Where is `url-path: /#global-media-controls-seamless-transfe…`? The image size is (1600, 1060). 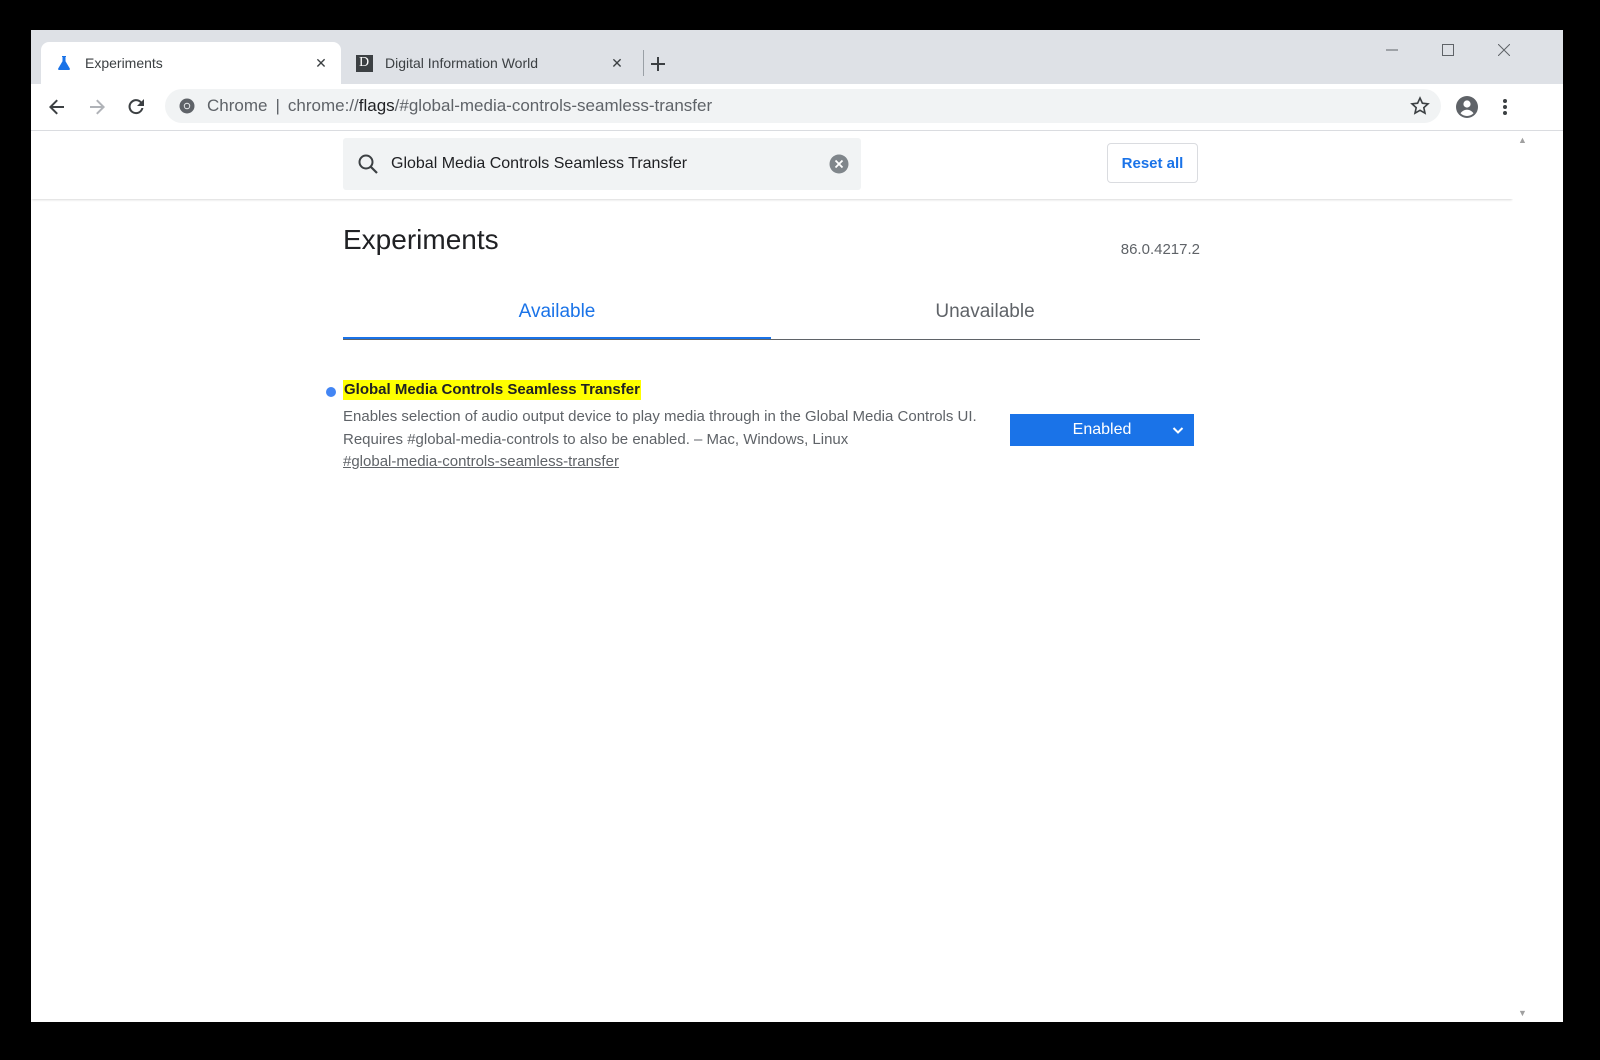
url-path: /#global-media-controls-seamless-transfe… is located at coordinates (553, 105).